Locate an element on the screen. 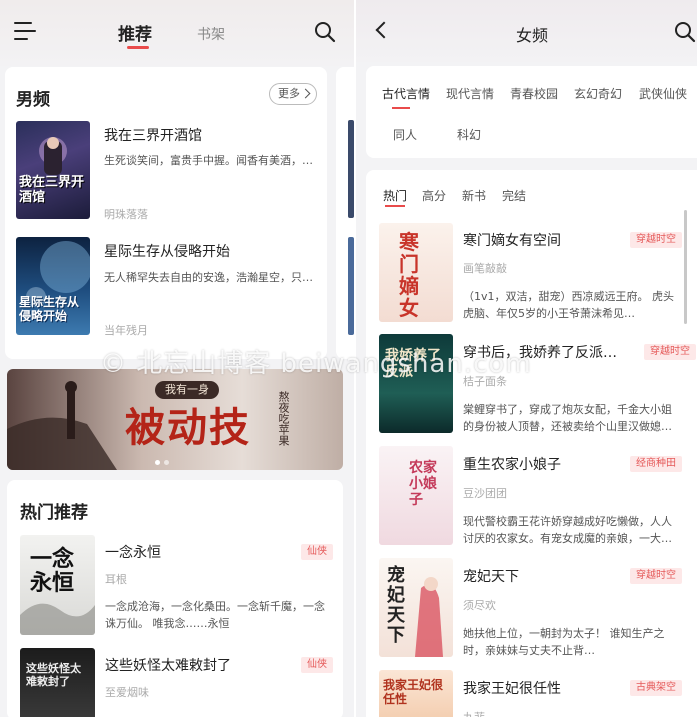 The width and height of the screenshot is (697, 717). promo-banner: 我有一身 被动技 熬夜吃苹果 is located at coordinates (175, 419).